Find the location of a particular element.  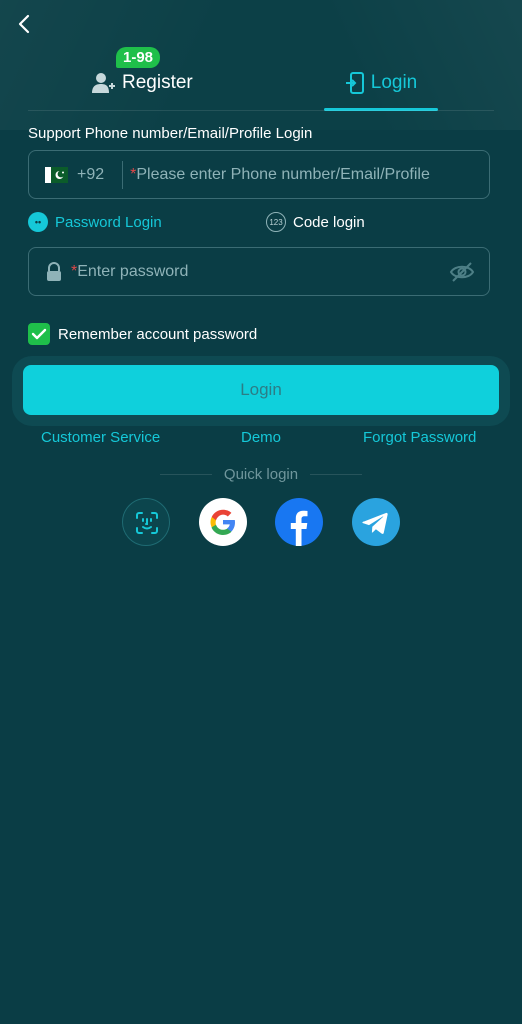

tab-register: Register is located at coordinates (142, 83).